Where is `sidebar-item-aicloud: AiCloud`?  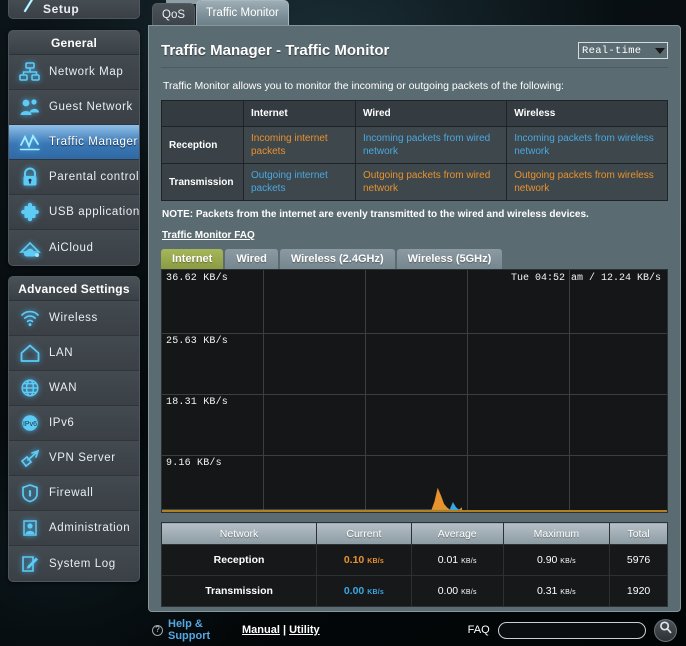 sidebar-item-aicloud: AiCloud is located at coordinates (74, 247).